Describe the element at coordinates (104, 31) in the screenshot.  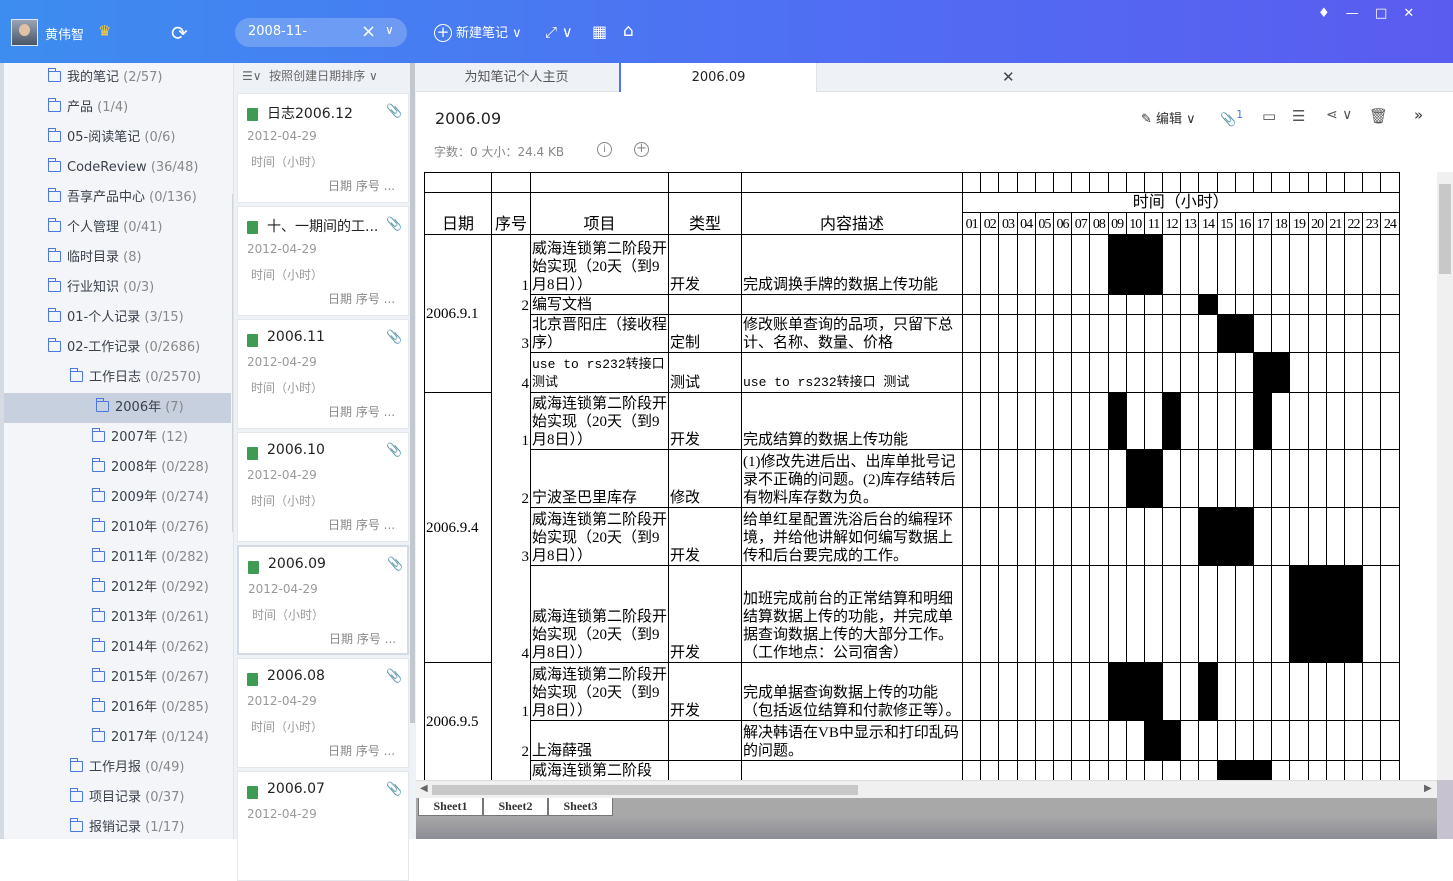
I see `vip-crown-icon: ♛` at that location.